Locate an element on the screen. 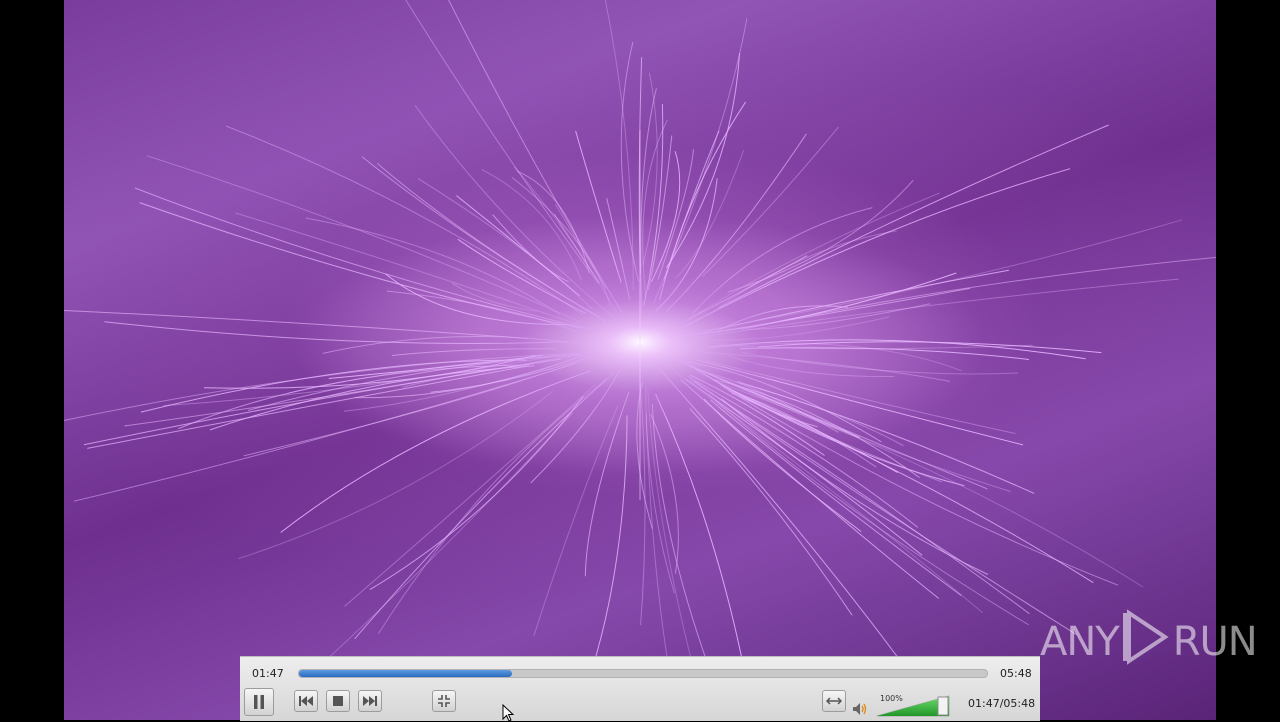 Image resolution: width=1280 pixels, height=722 pixels. total-time: 05:48 is located at coordinates (1016, 673).